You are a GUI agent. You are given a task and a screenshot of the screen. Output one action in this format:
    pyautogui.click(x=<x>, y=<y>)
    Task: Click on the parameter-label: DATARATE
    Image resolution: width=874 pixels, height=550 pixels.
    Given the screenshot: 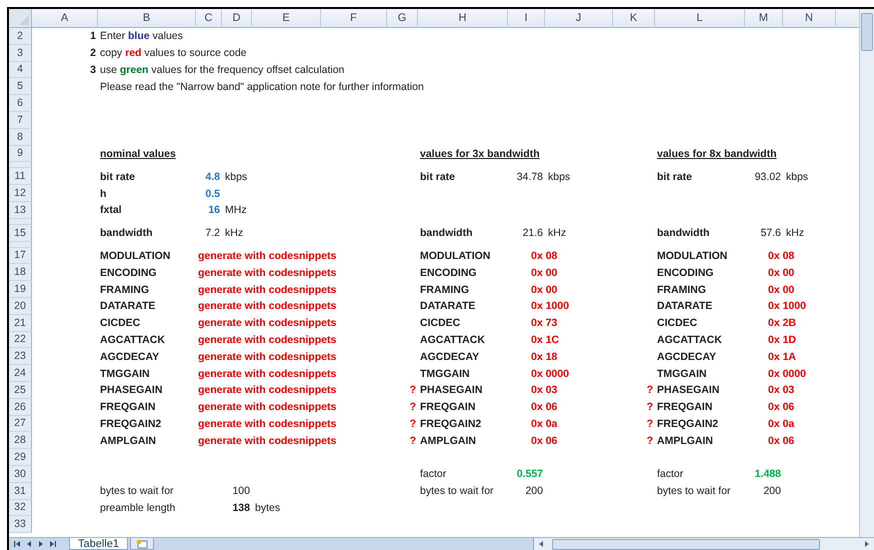 What is the action you would take?
    pyautogui.click(x=448, y=306)
    